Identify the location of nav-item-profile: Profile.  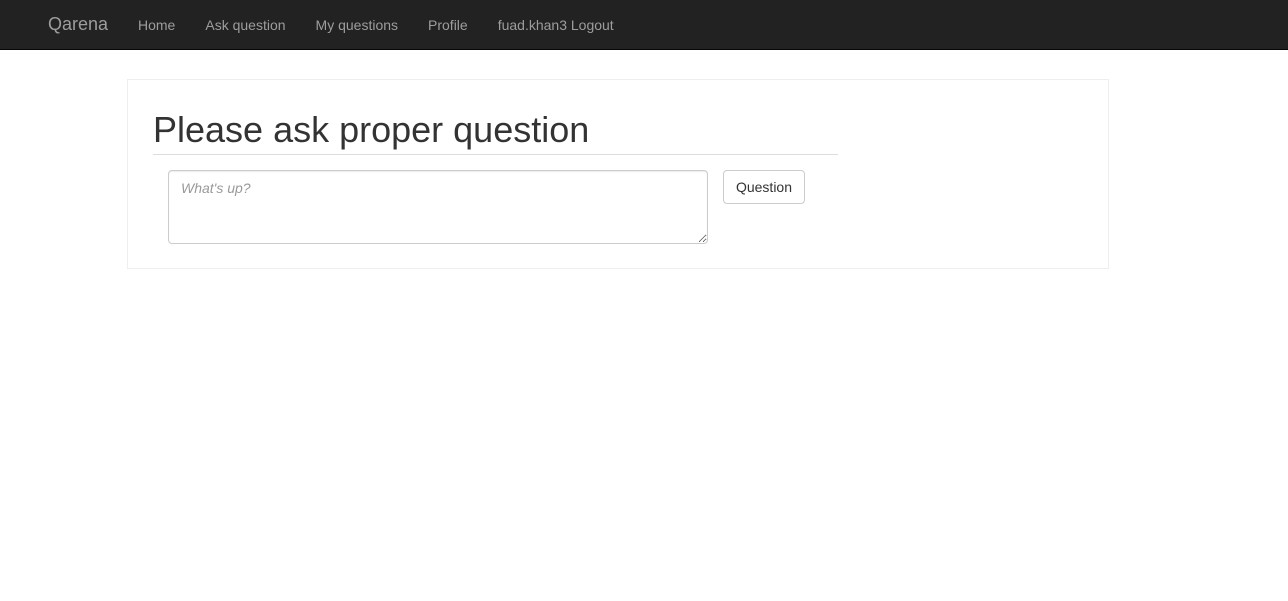
(448, 25).